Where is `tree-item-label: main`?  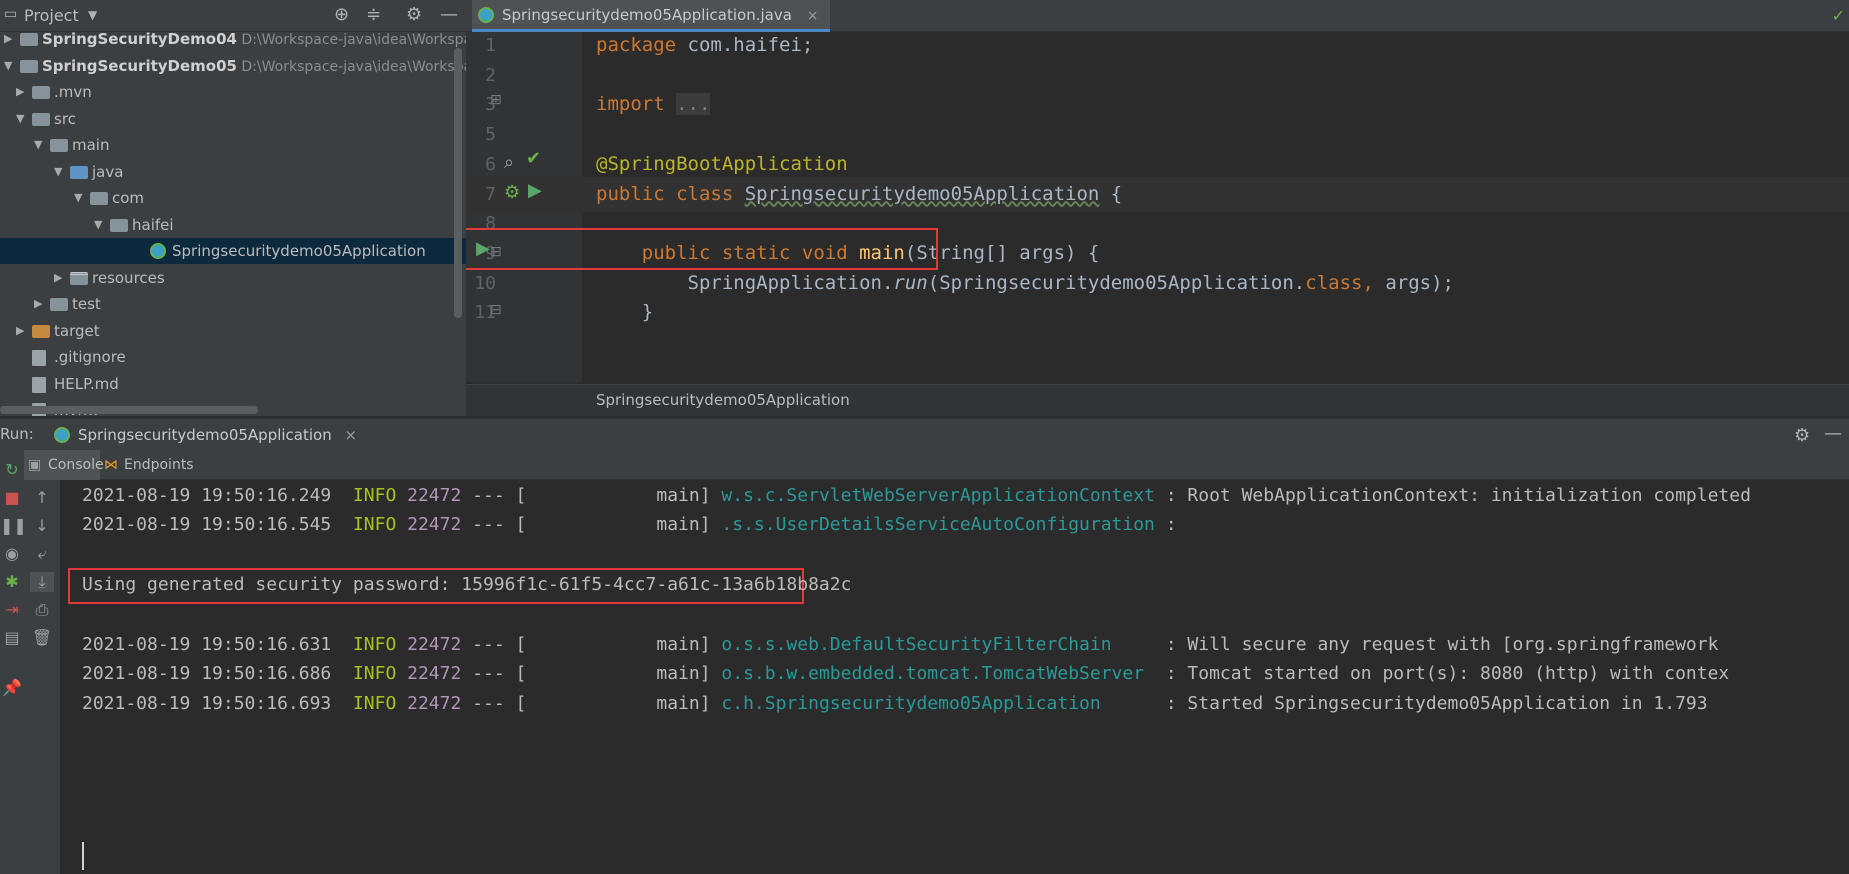 tree-item-label: main is located at coordinates (91, 145).